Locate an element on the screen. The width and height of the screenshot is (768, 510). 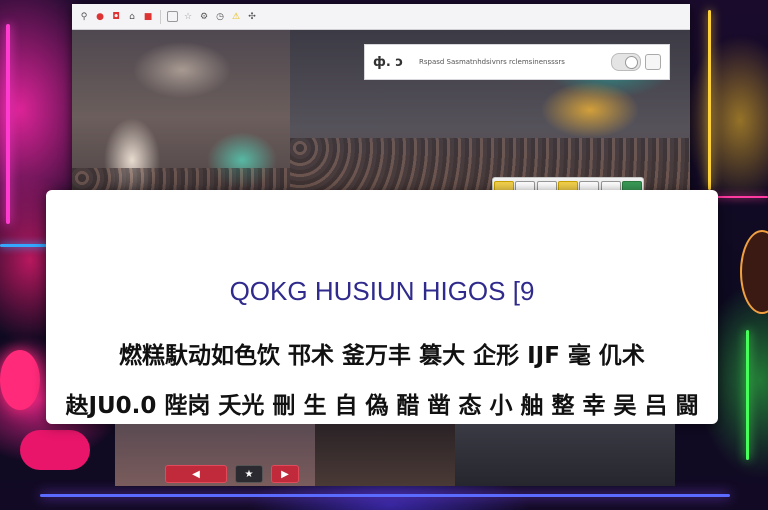
bookmark-icon: ◘ is located at coordinates (116, 17).